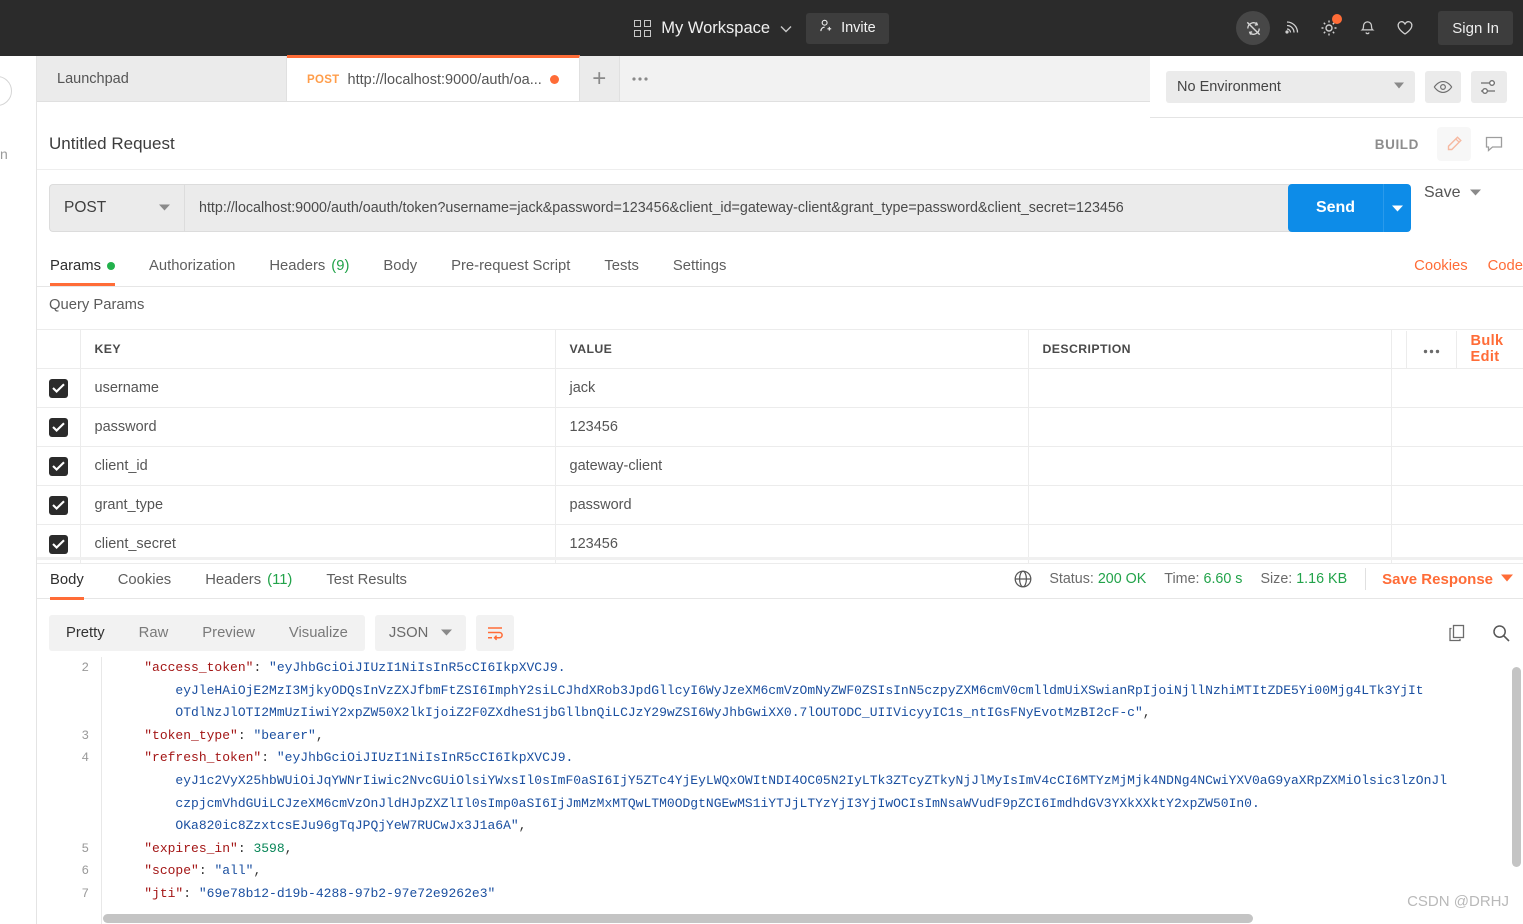 The width and height of the screenshot is (1523, 924). I want to click on http-method-select: POST, so click(116, 208).